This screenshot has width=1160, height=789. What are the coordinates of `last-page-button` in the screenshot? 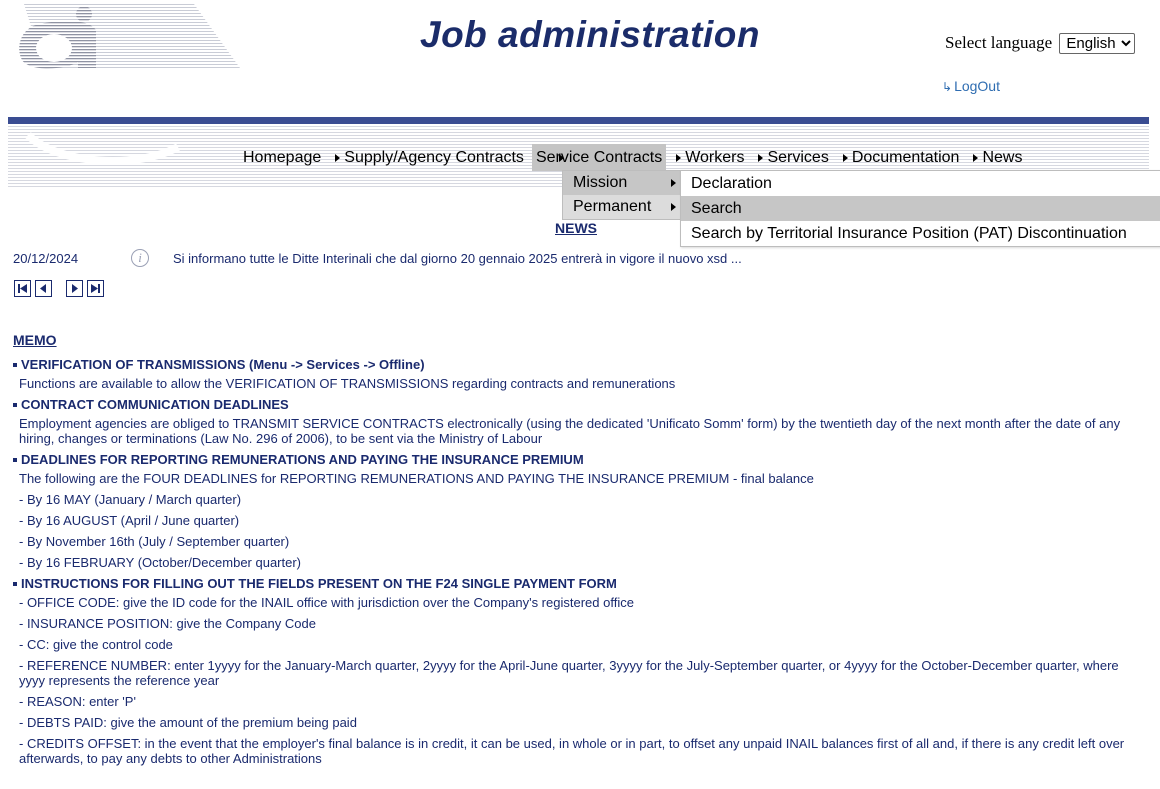 It's located at (95, 288).